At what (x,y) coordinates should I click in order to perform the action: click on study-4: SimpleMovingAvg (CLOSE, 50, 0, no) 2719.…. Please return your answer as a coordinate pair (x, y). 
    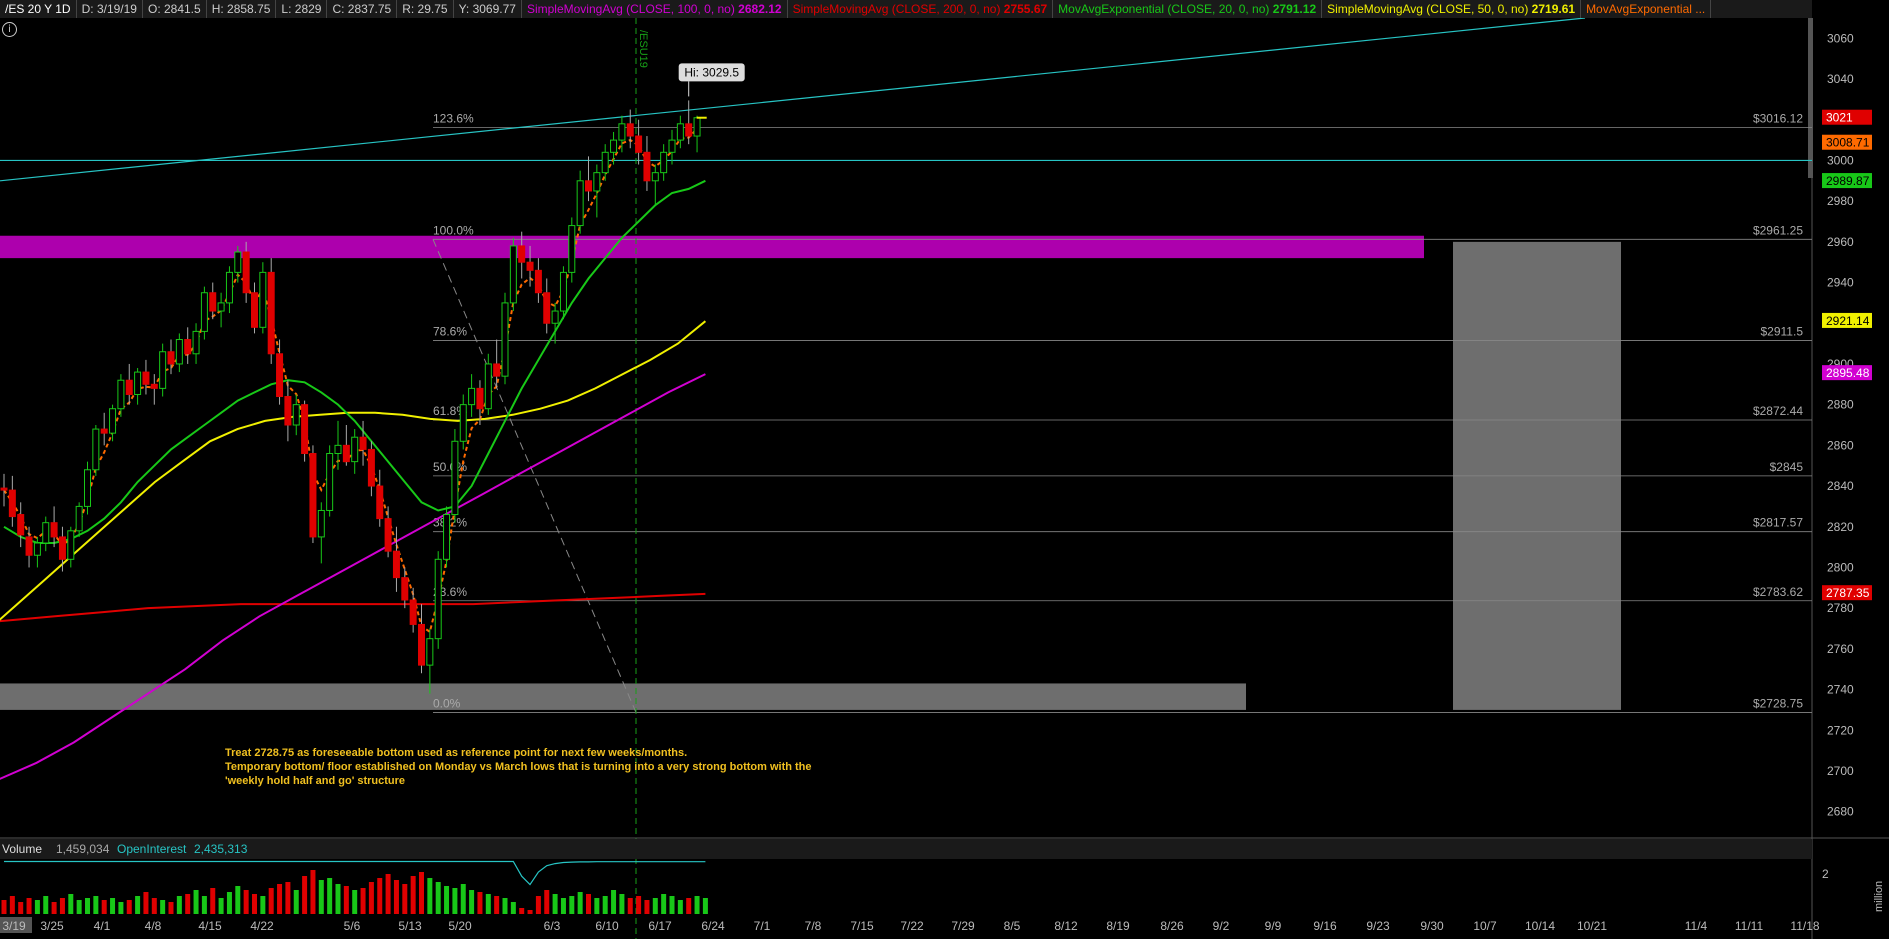
    Looking at the image, I should click on (1452, 9).